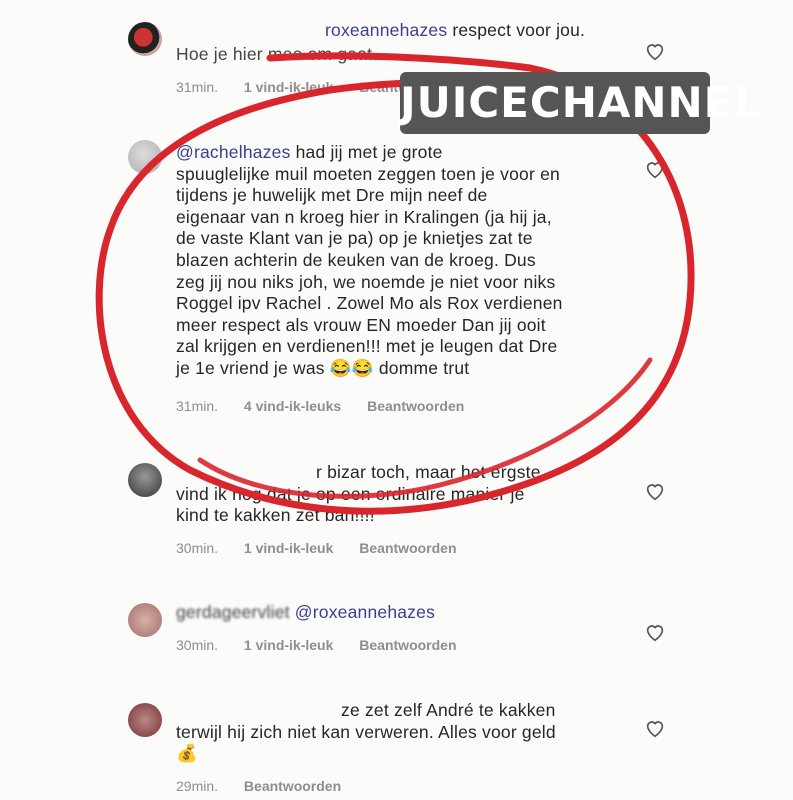 The width and height of the screenshot is (793, 800). What do you see at coordinates (366, 152) in the screenshot?
I see `comment-line: had jij met je grote` at bounding box center [366, 152].